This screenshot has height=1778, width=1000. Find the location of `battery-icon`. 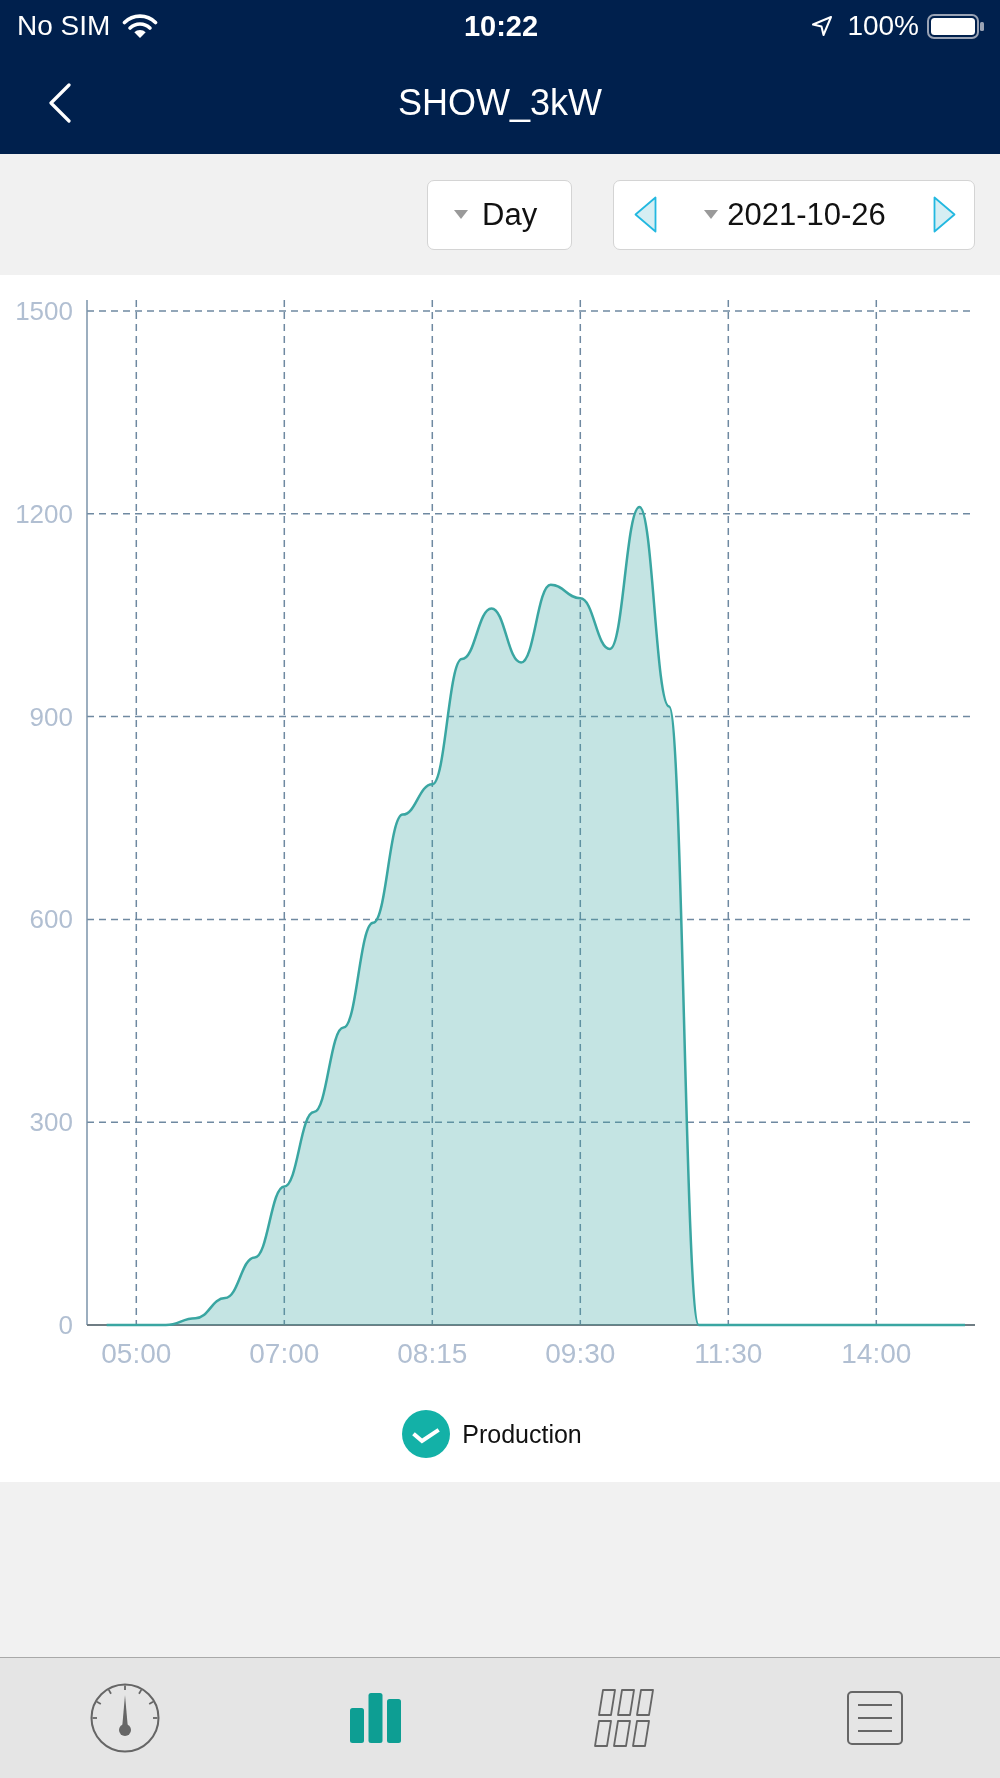

battery-icon is located at coordinates (956, 26).